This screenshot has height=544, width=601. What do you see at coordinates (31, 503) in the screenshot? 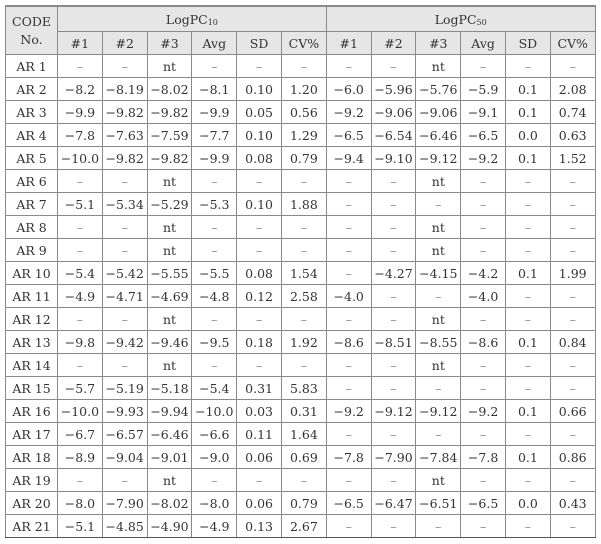
I see `code-cell: AR 20` at bounding box center [31, 503].